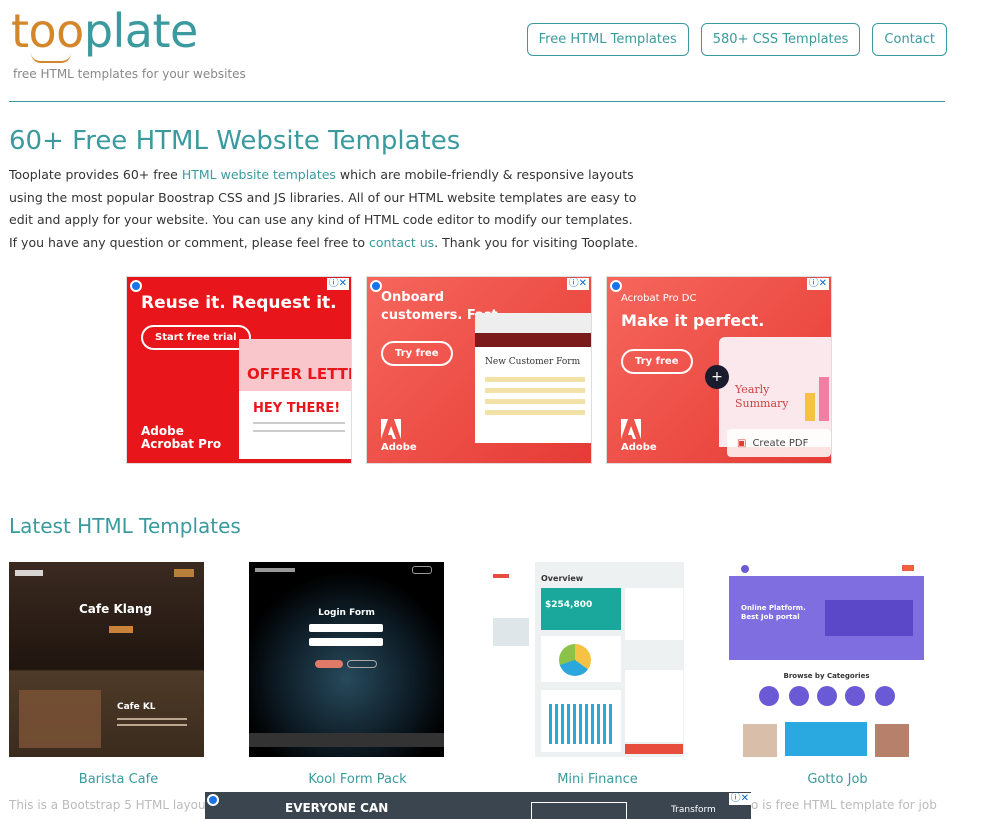  What do you see at coordinates (826, 676) in the screenshot?
I see `thumb-subtitle: Browse by Categories` at bounding box center [826, 676].